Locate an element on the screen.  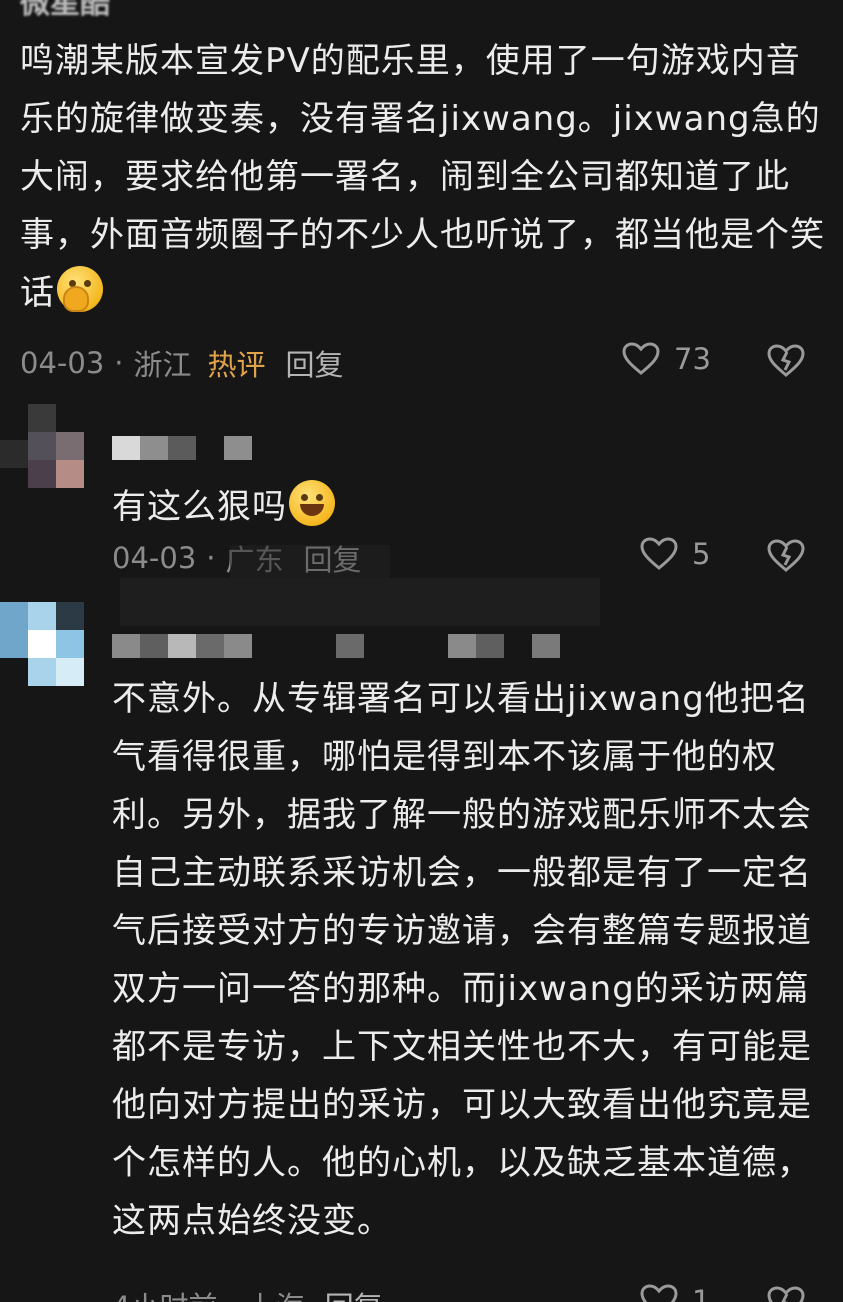
comment-body: 有这么狠吗 is located at coordinates (199, 507).